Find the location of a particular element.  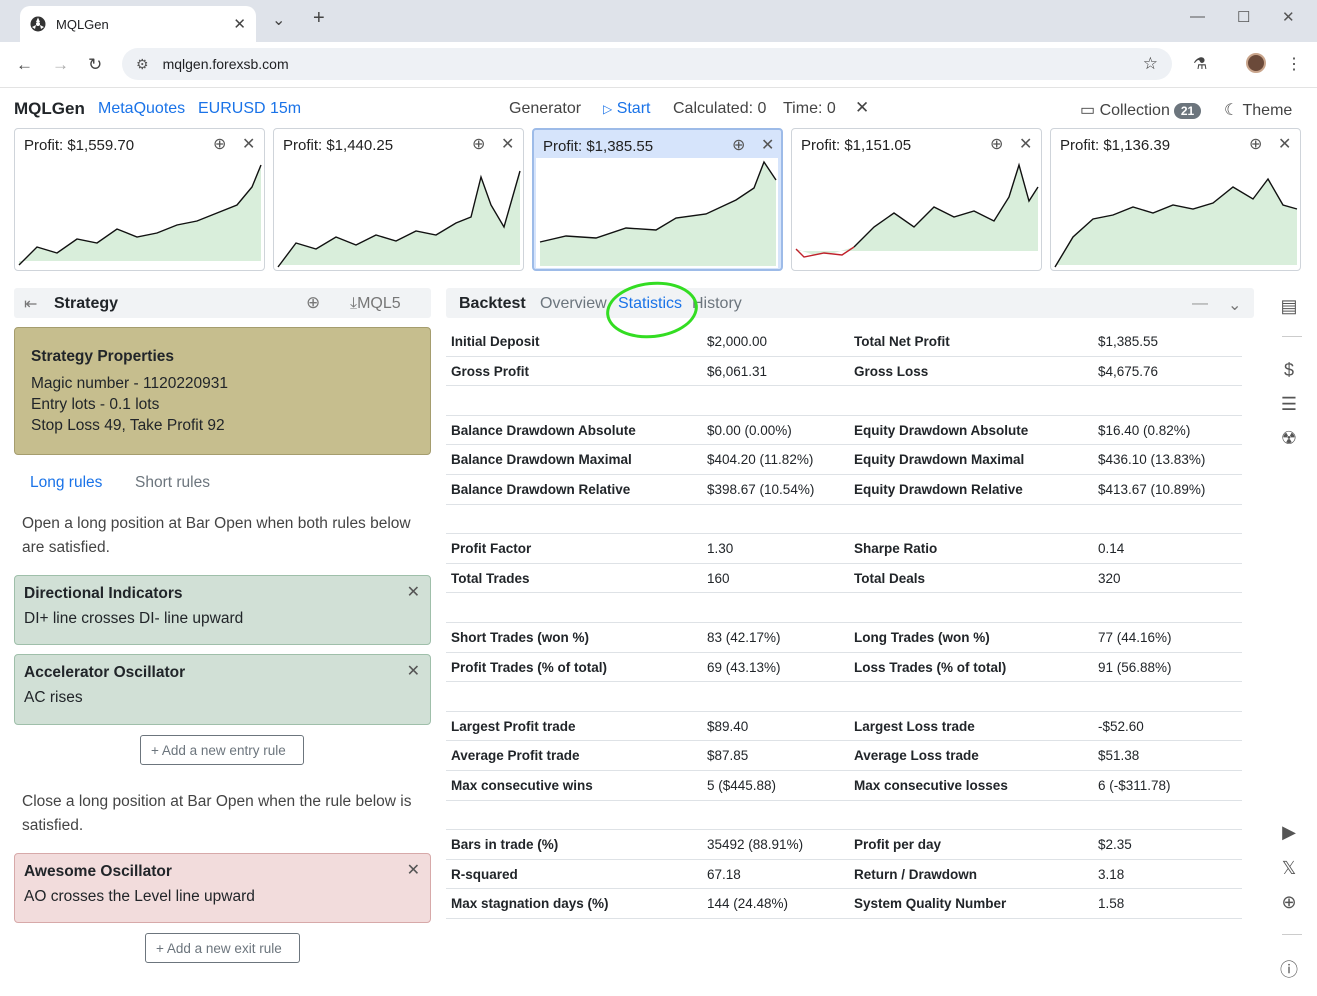

maximize-icon: ☐ is located at coordinates (1243, 17).